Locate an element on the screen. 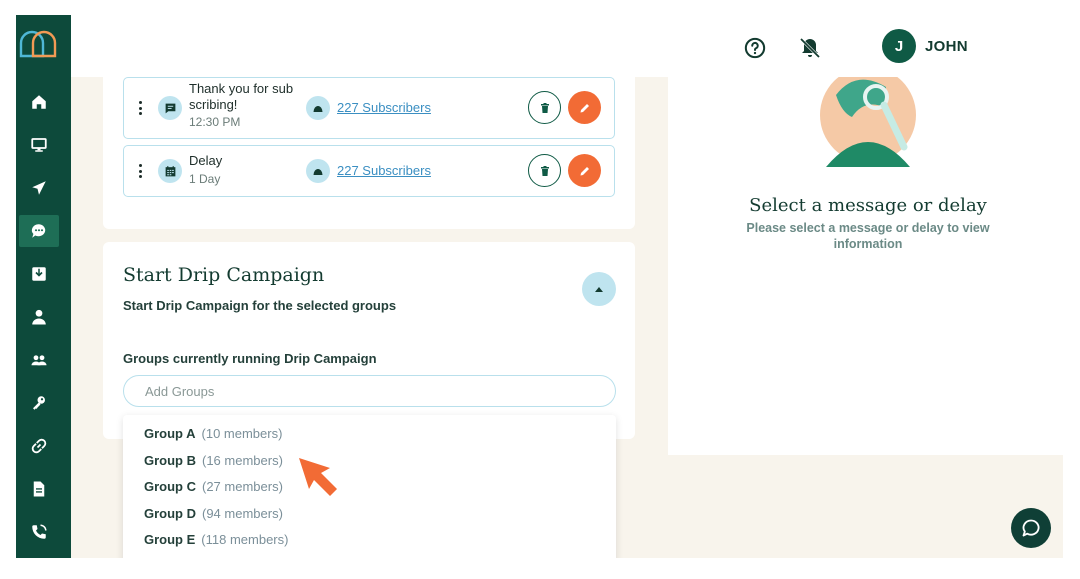 The image size is (1080, 579). key-icon is located at coordinates (39, 403).